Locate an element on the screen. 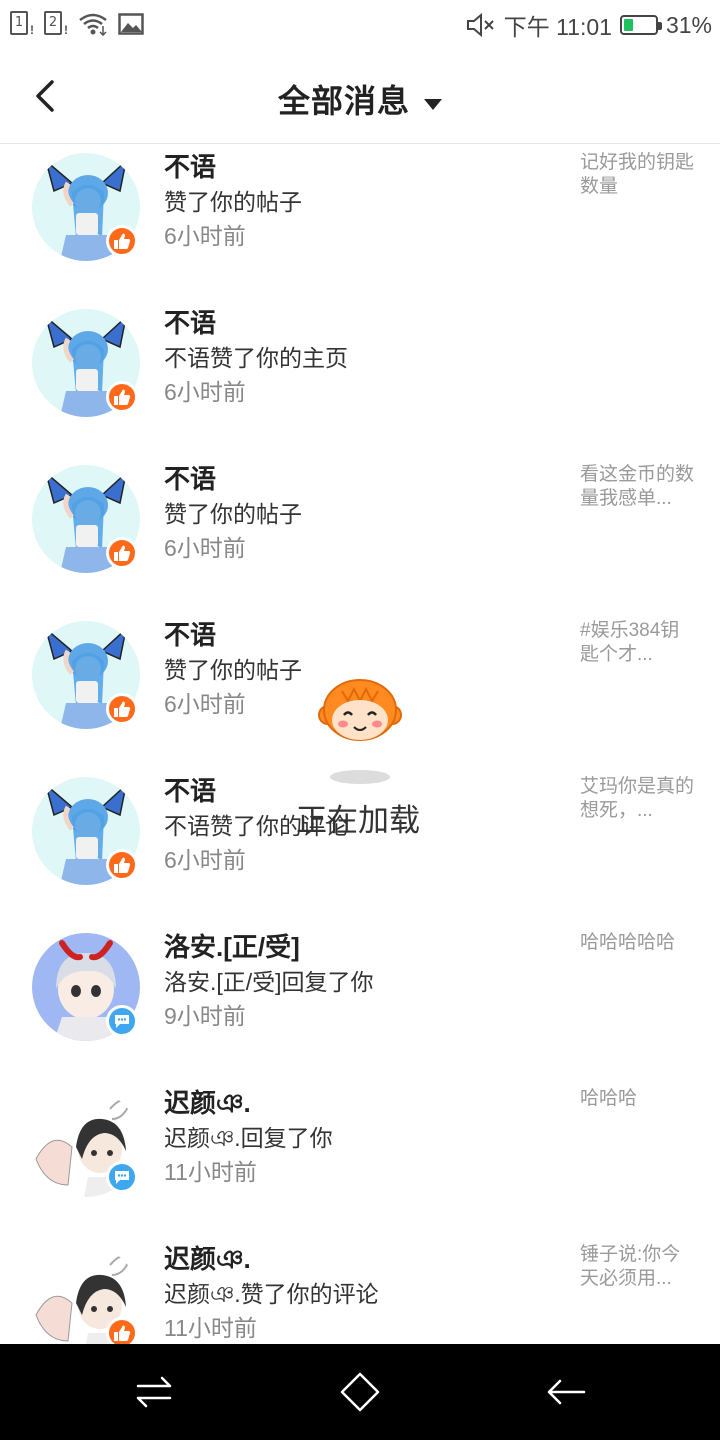 This screenshot has height=1440, width=720. status-bar: 1 ! 2 ! 下午 11:01 31% is located at coordinates (360, 25).